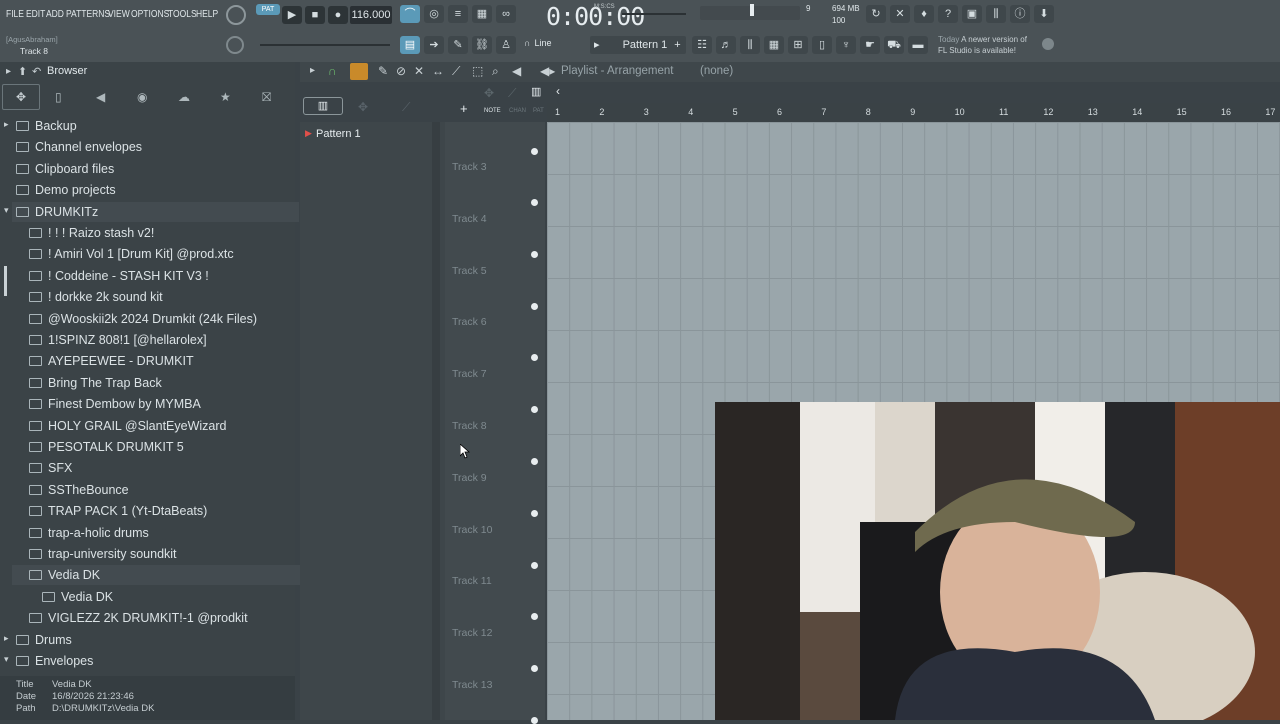 The width and height of the screenshot is (1280, 724). I want to click on track-label: Track 5, so click(469, 271).